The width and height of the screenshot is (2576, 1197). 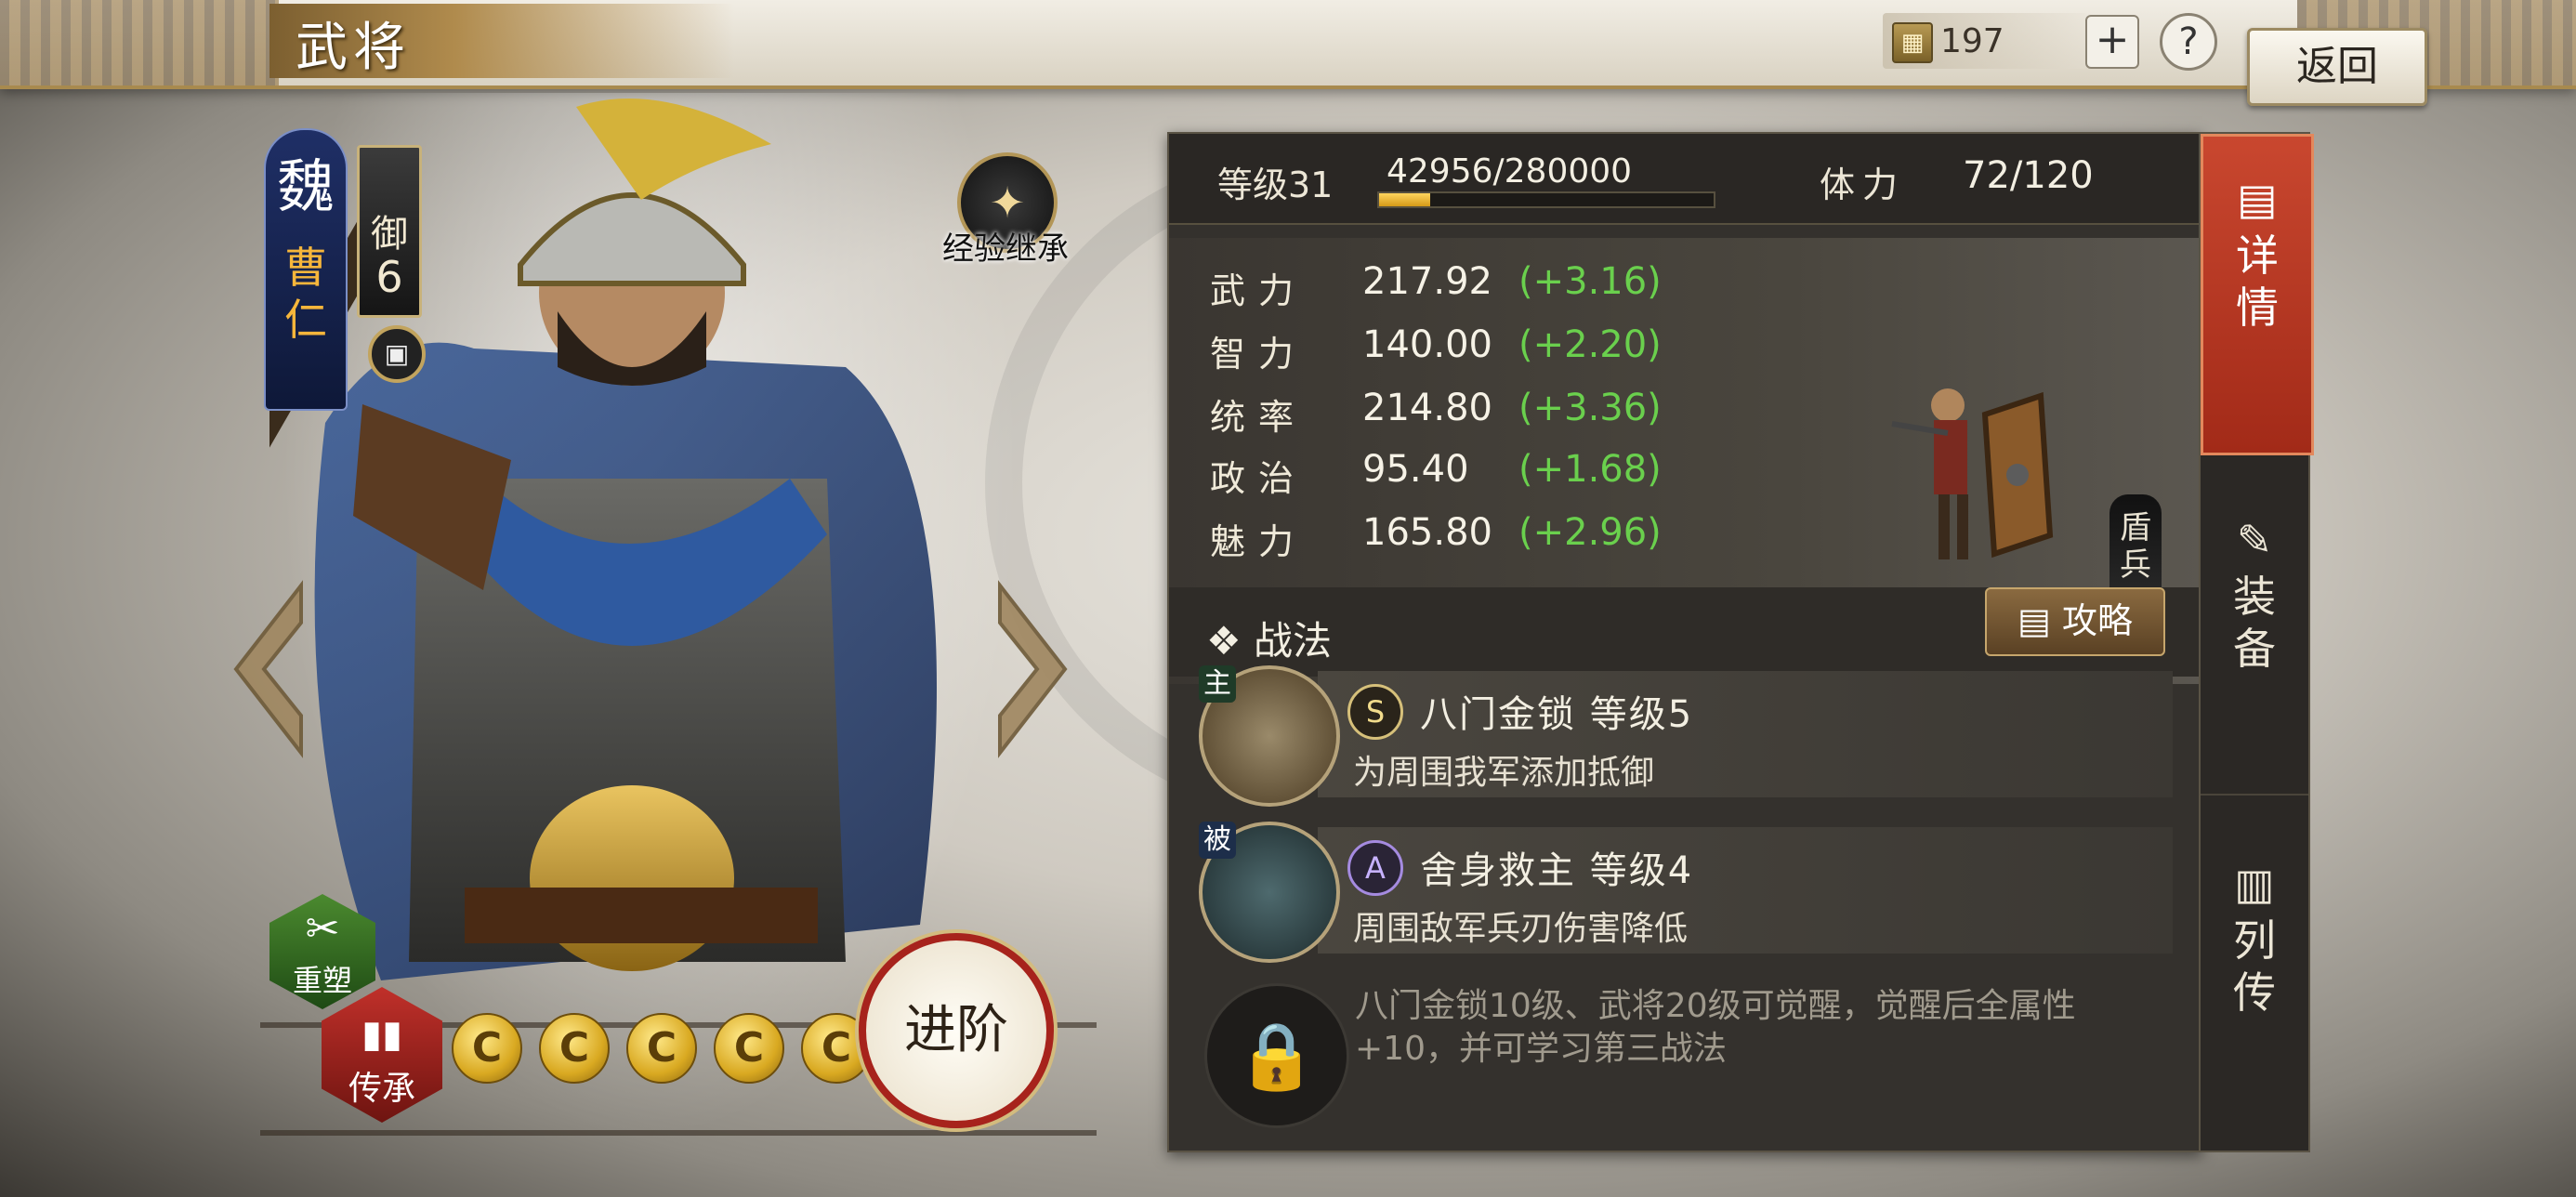 I want to click on faction-badge: 魏 曹仁, so click(x=306, y=269).